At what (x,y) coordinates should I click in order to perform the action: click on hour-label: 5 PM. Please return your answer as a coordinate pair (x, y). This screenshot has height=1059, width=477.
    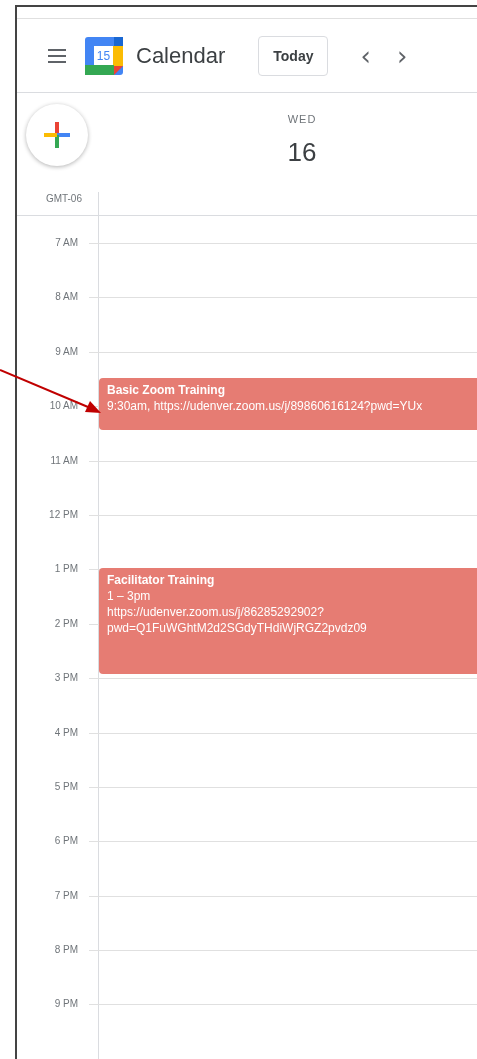
    Looking at the image, I should click on (66, 786).